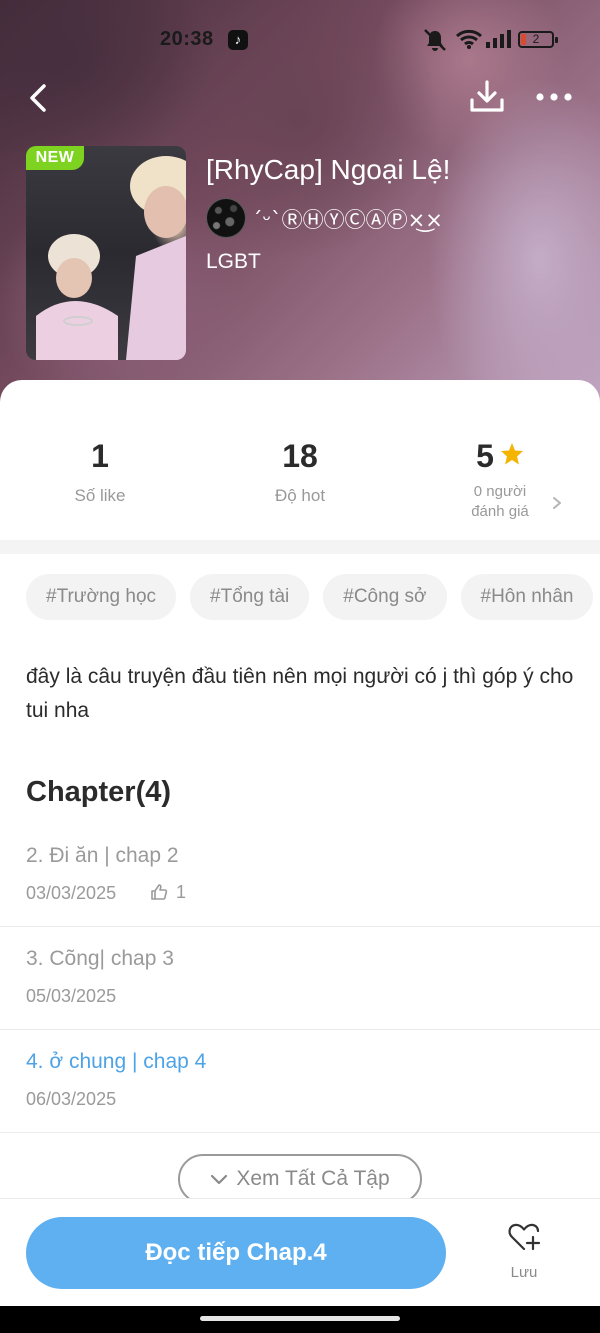 This screenshot has height=1333, width=600. Describe the element at coordinates (71, 893) in the screenshot. I see `chapter-date: 03/03/2025` at that location.